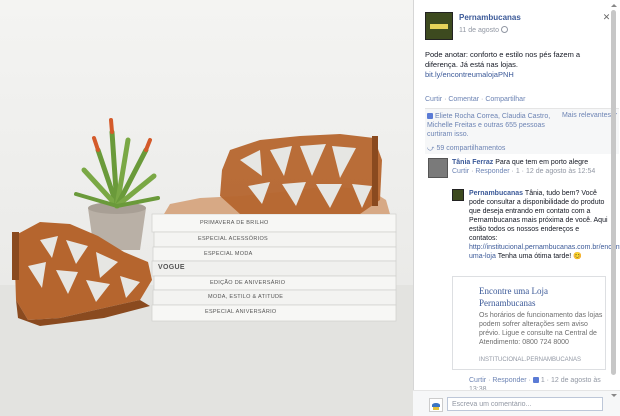 The image size is (620, 416). I want to click on share-link: Compartilhar, so click(505, 99).